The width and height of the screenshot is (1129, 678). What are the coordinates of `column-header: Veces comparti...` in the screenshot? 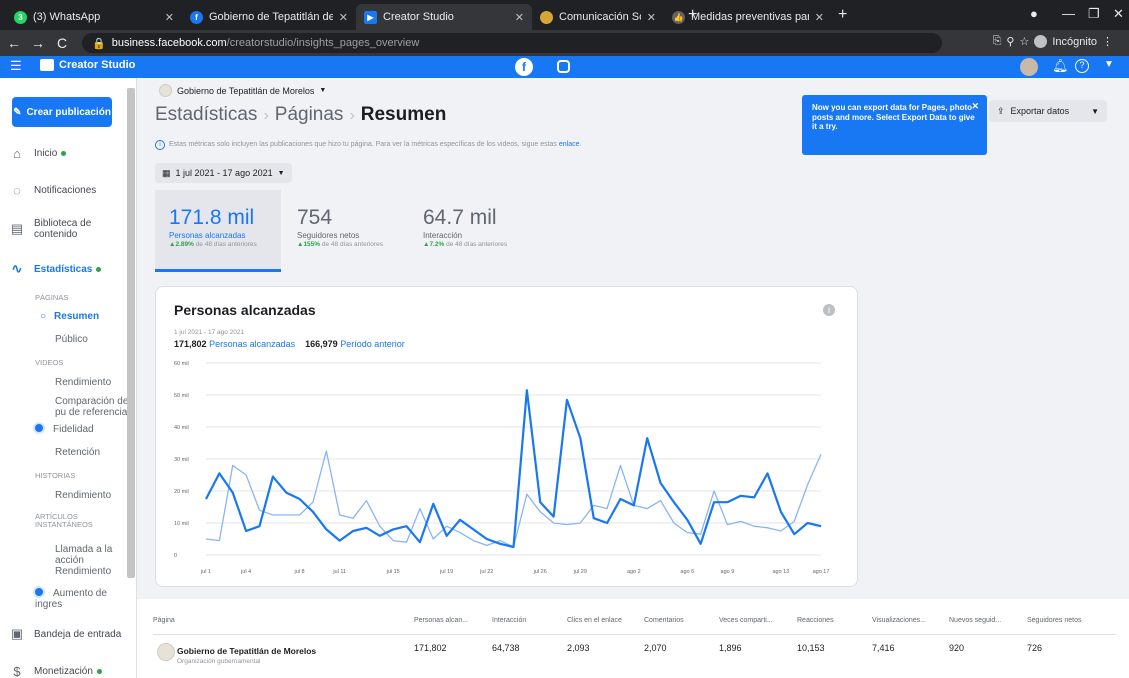 It's located at (746, 620).